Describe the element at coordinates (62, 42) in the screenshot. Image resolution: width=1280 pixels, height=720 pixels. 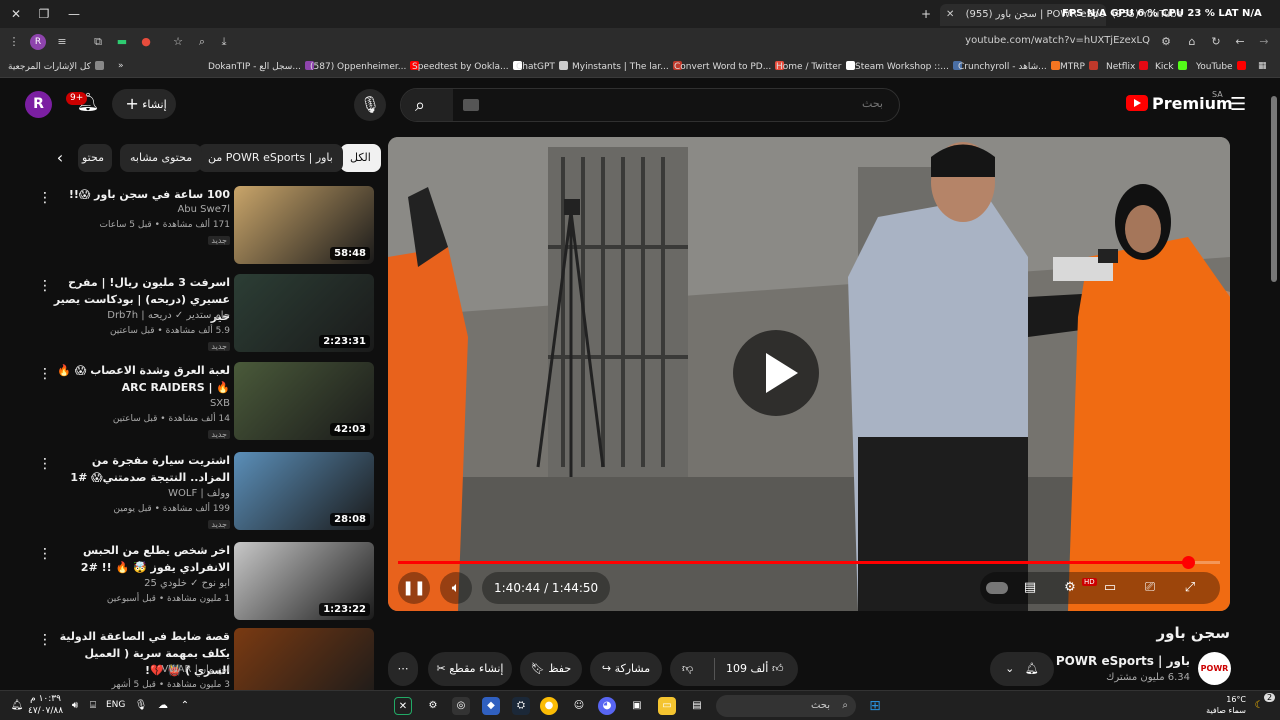
I see `playlist-icon: ≡` at that location.